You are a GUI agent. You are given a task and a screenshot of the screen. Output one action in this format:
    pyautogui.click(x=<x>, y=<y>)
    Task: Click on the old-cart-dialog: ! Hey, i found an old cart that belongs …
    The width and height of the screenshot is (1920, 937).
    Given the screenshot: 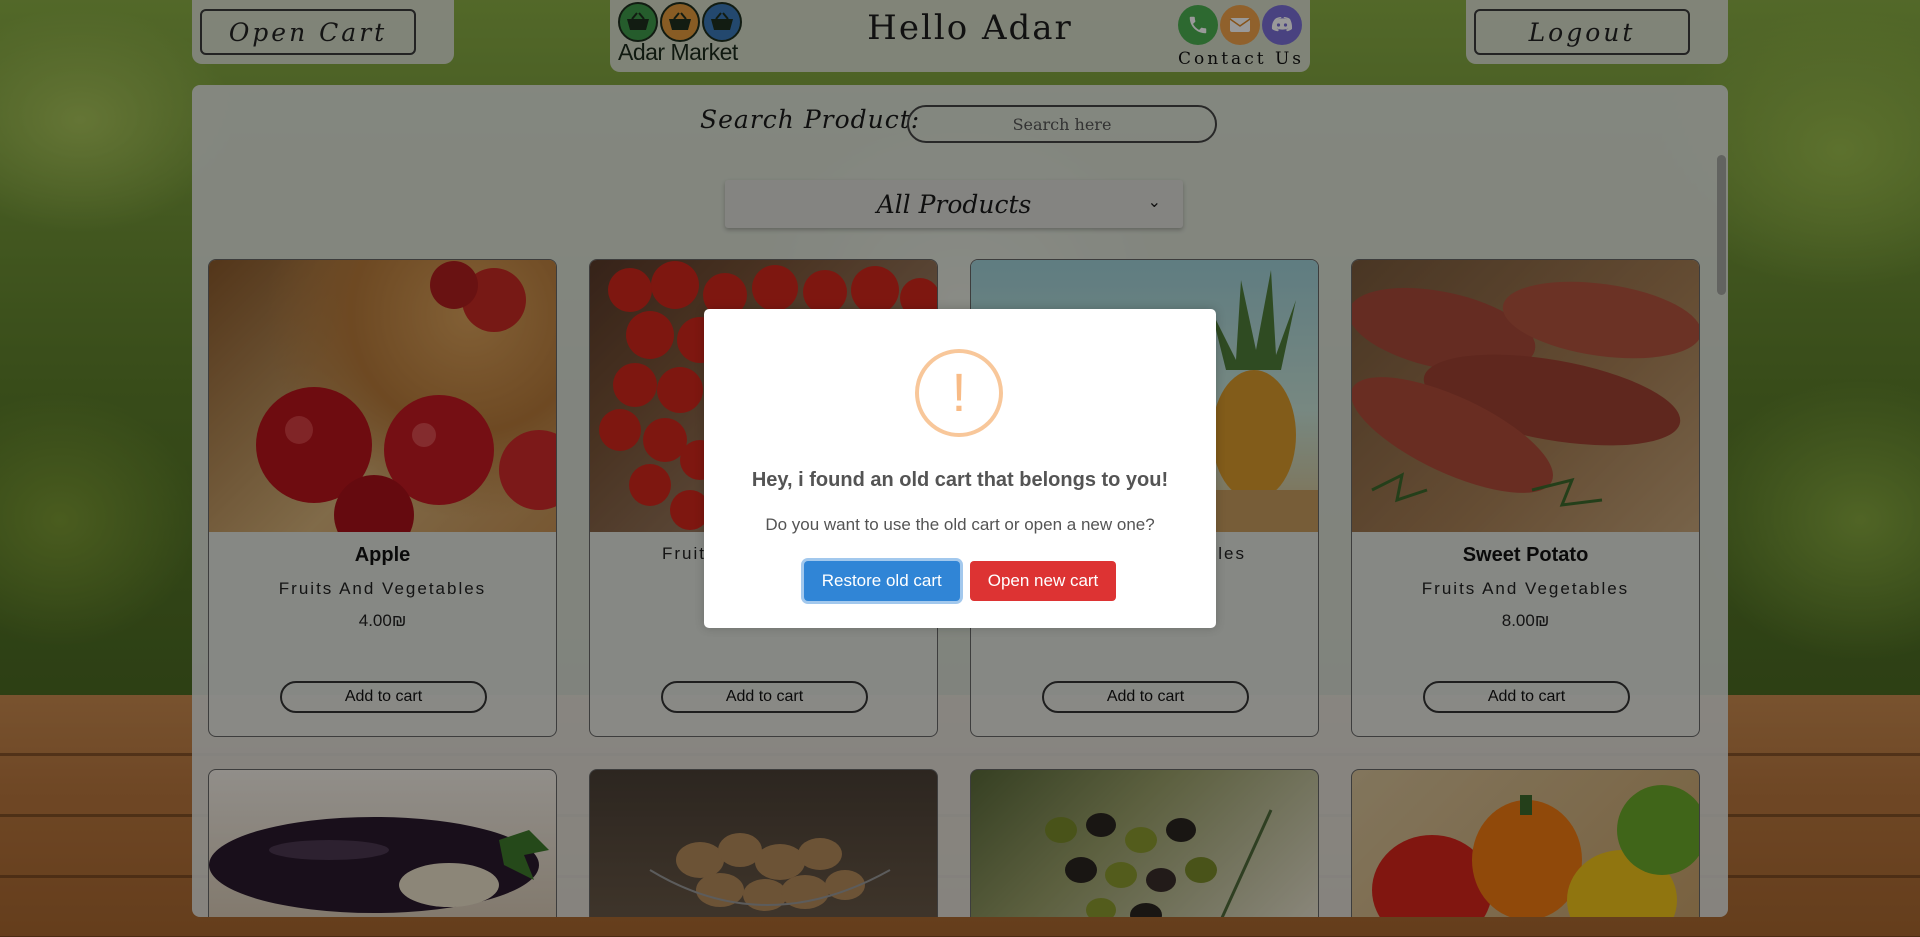 What is the action you would take?
    pyautogui.click(x=960, y=468)
    